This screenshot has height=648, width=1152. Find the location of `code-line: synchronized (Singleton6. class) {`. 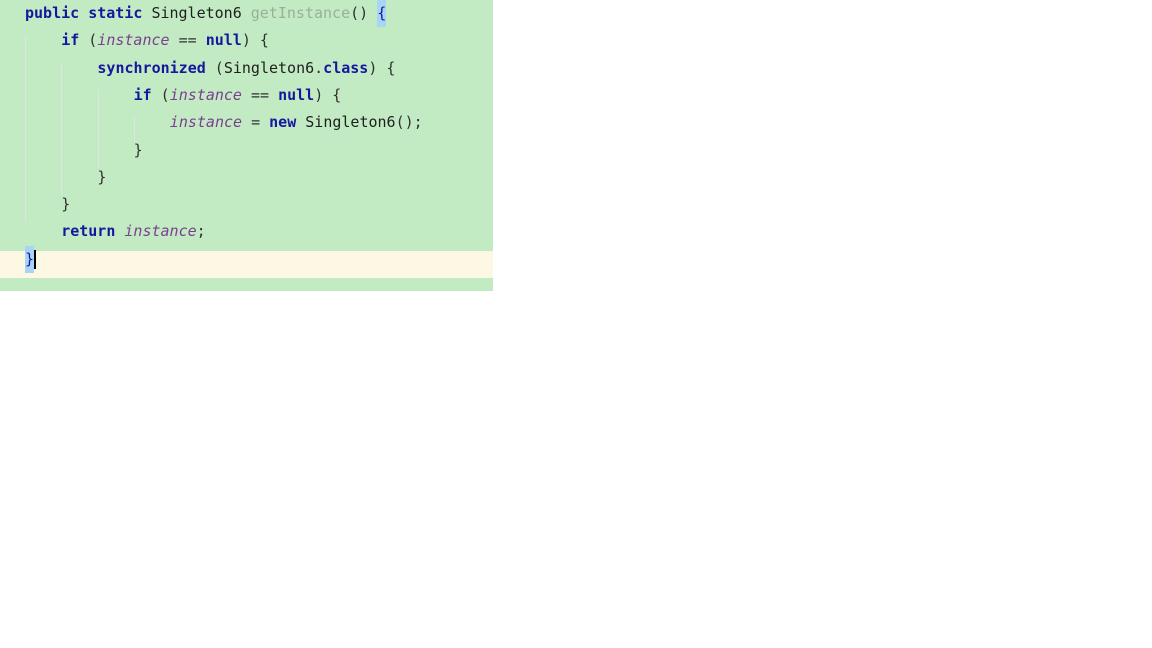

code-line: synchronized (Singleton6. class) { is located at coordinates (246, 68).